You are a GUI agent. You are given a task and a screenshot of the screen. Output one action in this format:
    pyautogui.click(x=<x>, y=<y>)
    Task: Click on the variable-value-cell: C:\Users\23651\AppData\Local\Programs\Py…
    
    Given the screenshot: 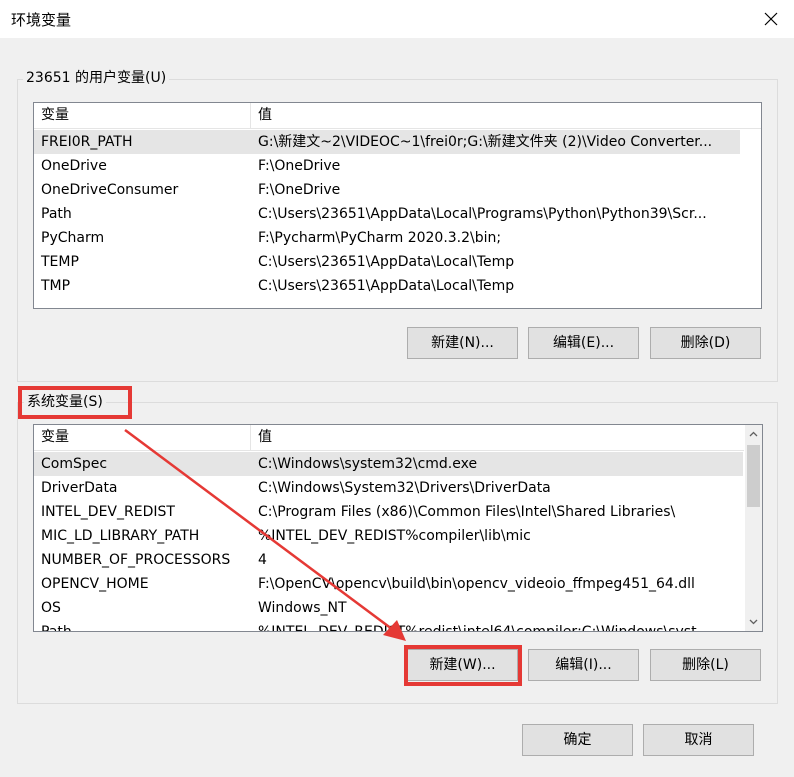 What is the action you would take?
    pyautogui.click(x=482, y=214)
    